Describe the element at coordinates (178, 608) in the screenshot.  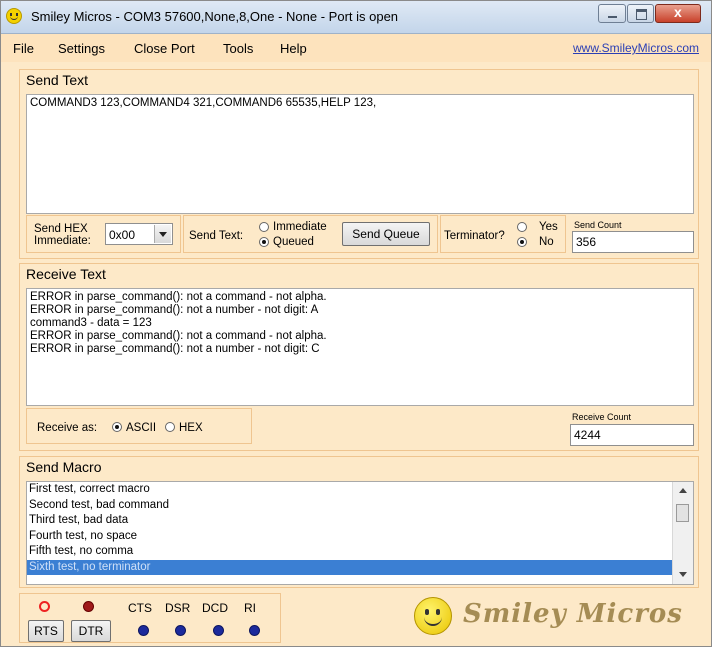
I see `dsr-label: DSR` at that location.